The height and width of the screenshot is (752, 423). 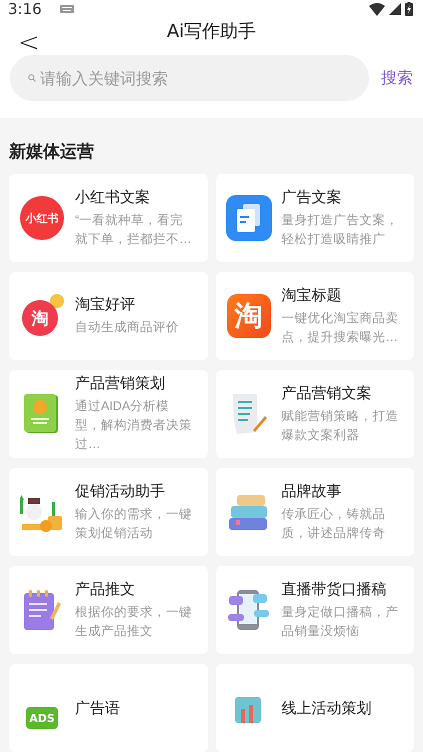 I want to click on notepad-icon, so click(x=42, y=610).